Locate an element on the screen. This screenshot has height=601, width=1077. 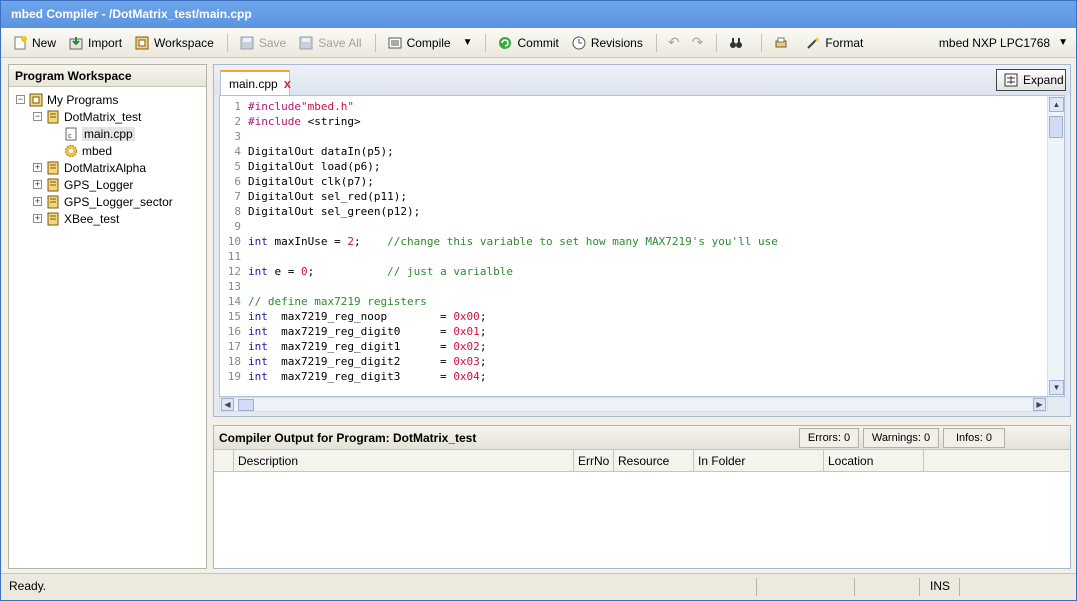
line-number: 7 is located at coordinates (237, 196).